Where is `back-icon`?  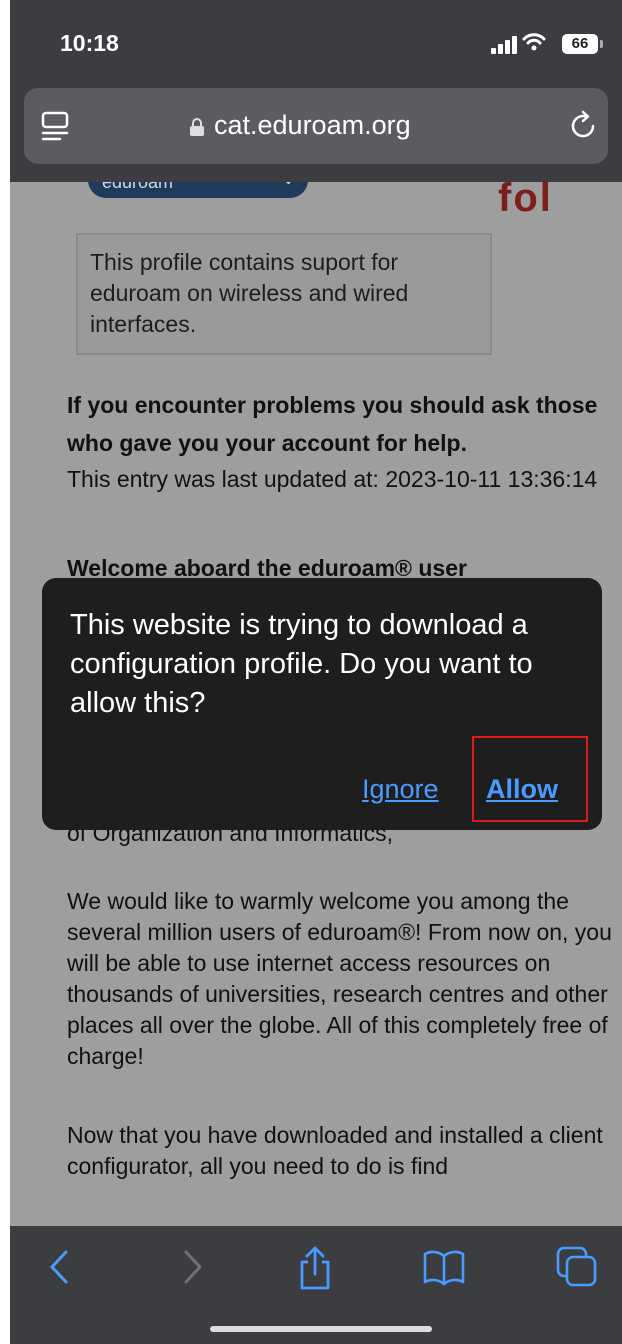
back-icon is located at coordinates (61, 1267).